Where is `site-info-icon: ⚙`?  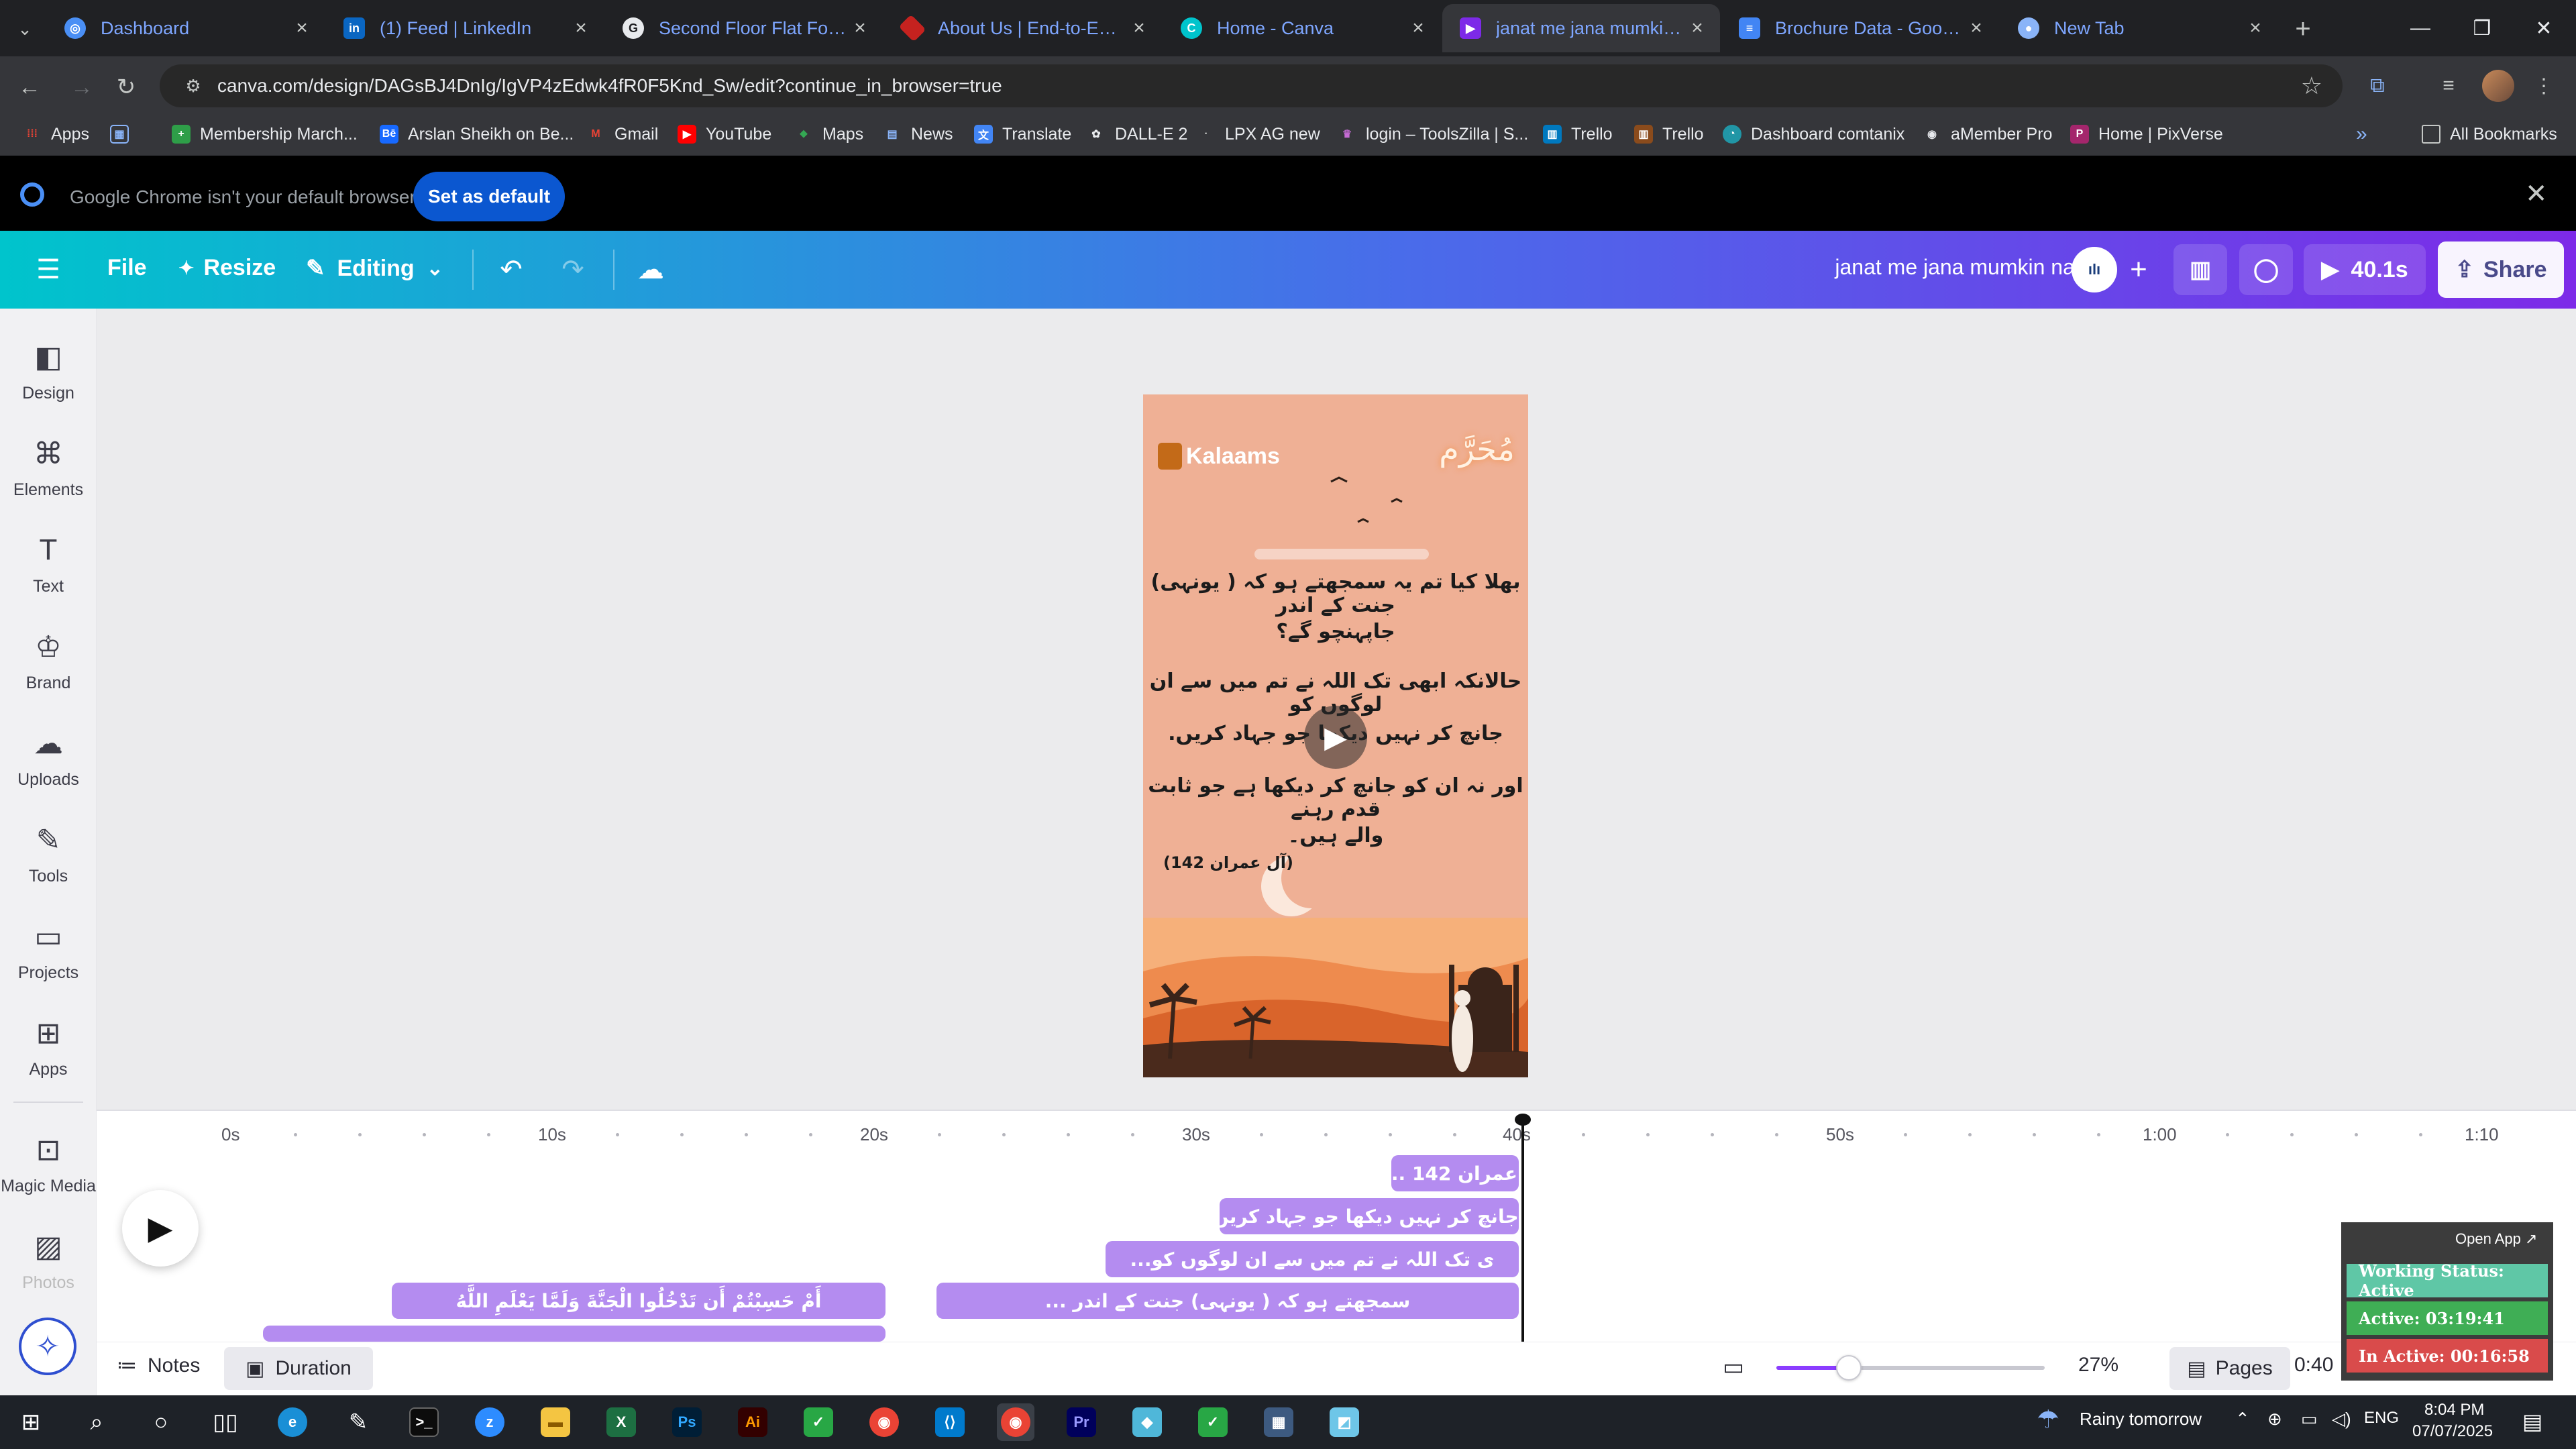
site-info-icon: ⚙ is located at coordinates (193, 86).